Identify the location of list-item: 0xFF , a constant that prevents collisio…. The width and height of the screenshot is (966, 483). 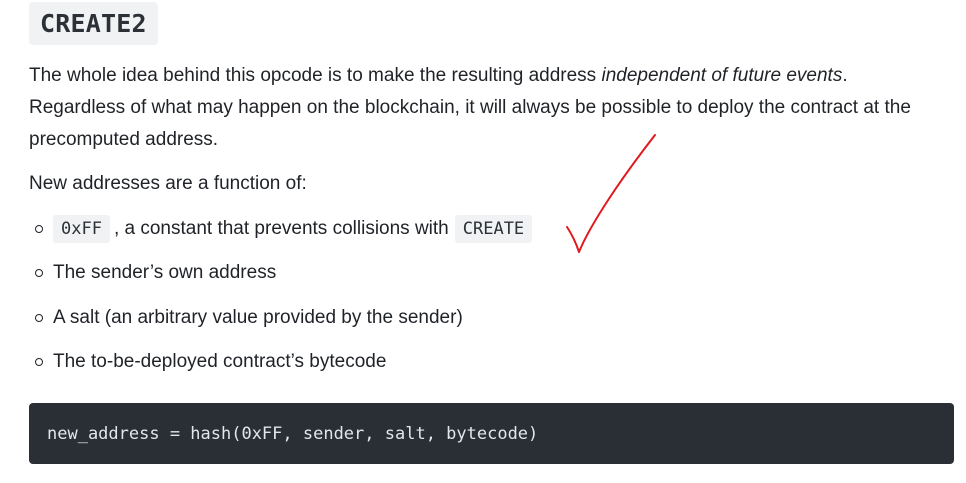
(281, 229).